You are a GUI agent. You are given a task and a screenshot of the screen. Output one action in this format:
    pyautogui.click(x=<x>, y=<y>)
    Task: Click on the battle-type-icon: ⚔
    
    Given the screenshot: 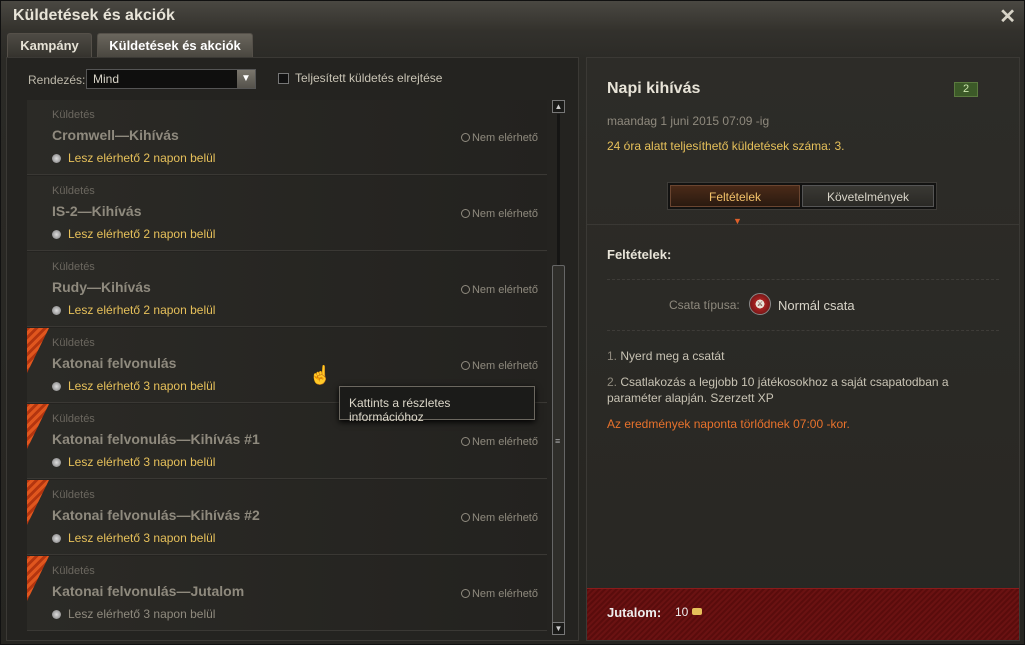 What is the action you would take?
    pyautogui.click(x=760, y=304)
    